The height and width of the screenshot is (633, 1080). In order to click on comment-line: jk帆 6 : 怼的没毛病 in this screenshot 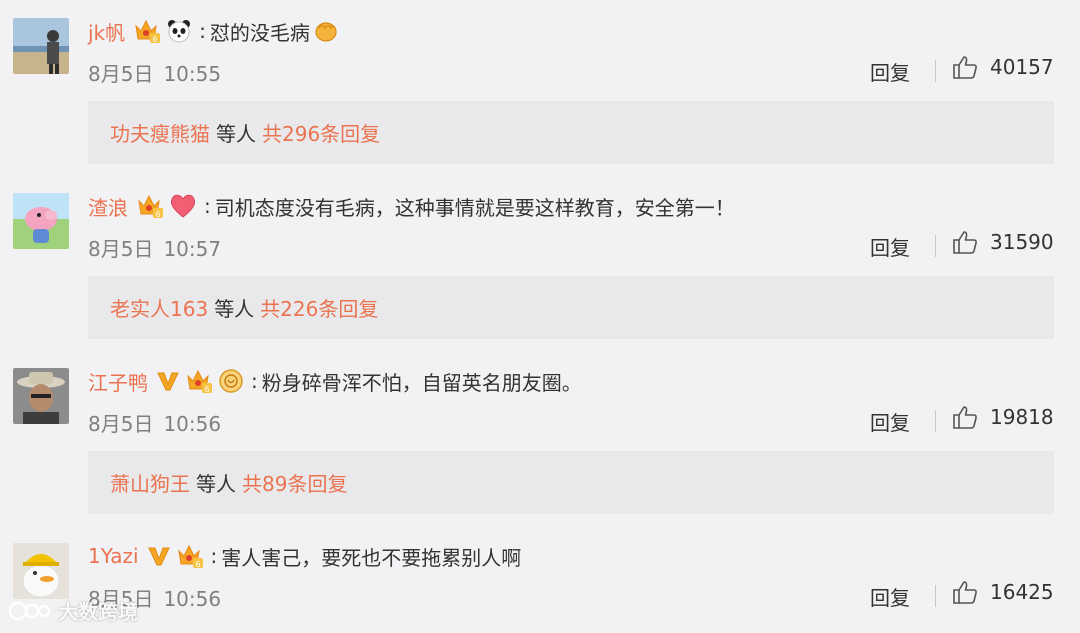, I will do `click(216, 31)`.